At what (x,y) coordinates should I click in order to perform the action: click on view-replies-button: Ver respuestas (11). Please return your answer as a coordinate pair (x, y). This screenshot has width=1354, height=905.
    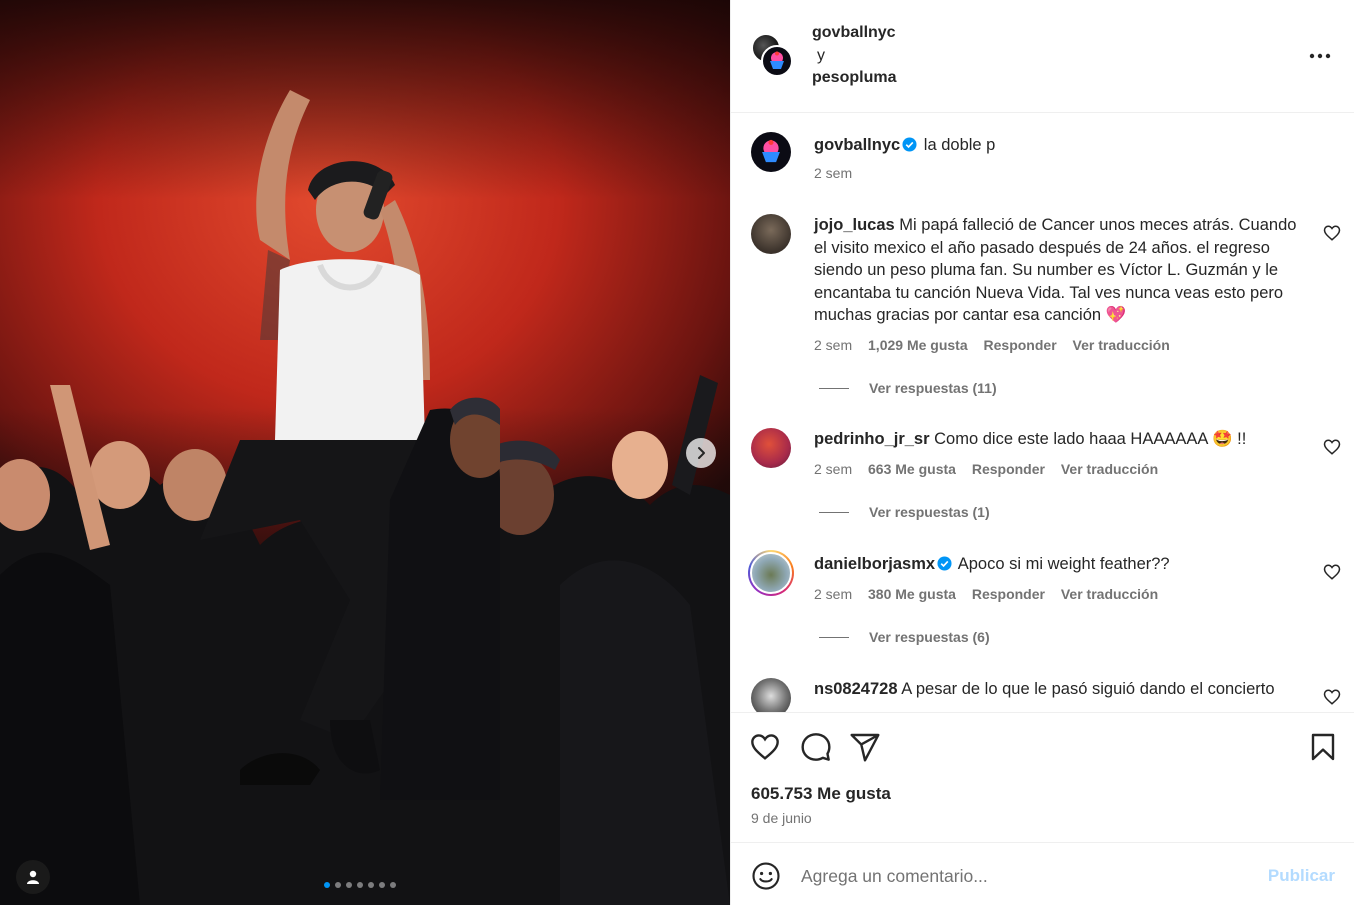
    Looking at the image, I should click on (908, 388).